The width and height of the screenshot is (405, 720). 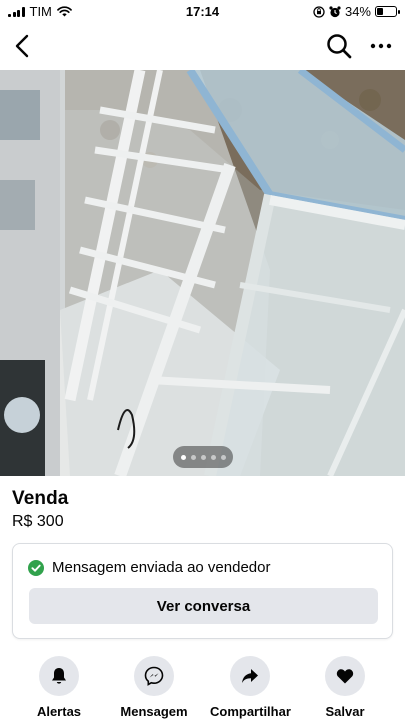 I want to click on alarm-icon, so click(x=335, y=11).